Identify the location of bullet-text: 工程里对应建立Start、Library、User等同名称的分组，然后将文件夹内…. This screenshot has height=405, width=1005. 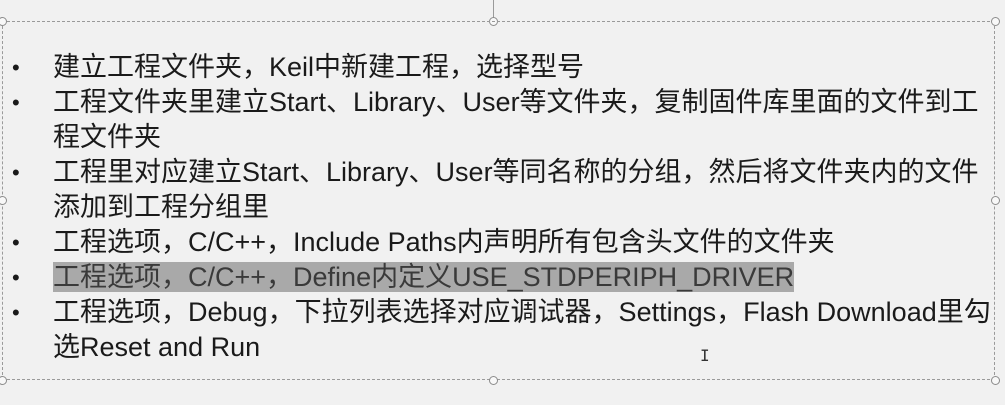
(516, 189).